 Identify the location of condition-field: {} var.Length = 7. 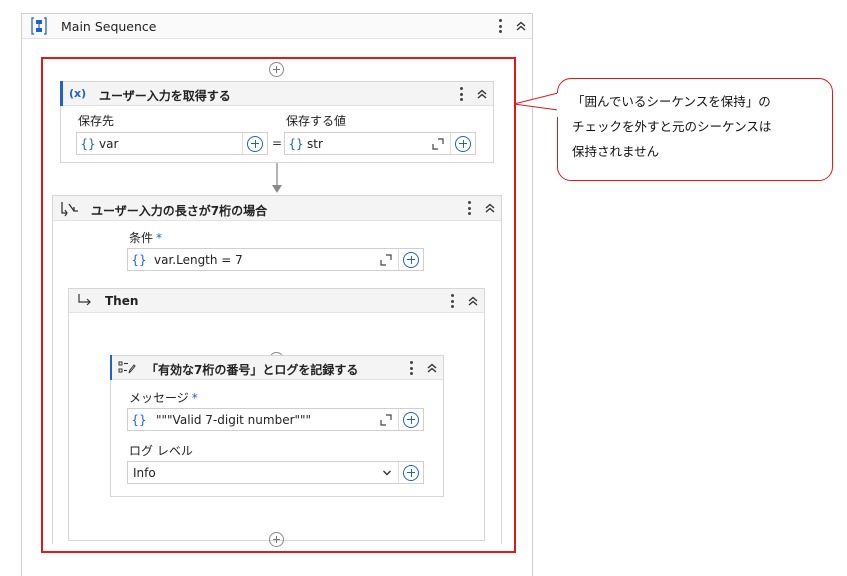
(275, 259).